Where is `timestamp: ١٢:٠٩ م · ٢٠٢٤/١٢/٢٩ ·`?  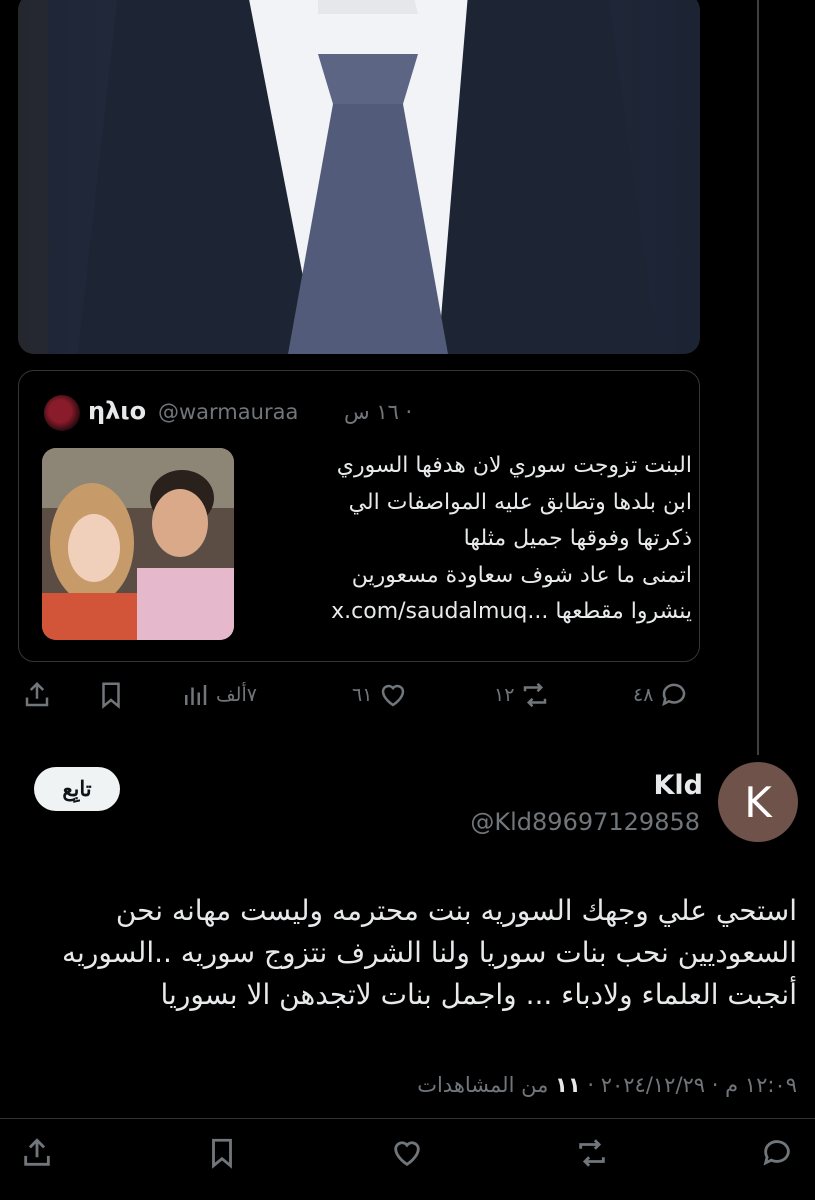
timestamp: ١٢:٠٩ م · ٢٠٢٤/١٢/٢٩ · is located at coordinates (692, 1085).